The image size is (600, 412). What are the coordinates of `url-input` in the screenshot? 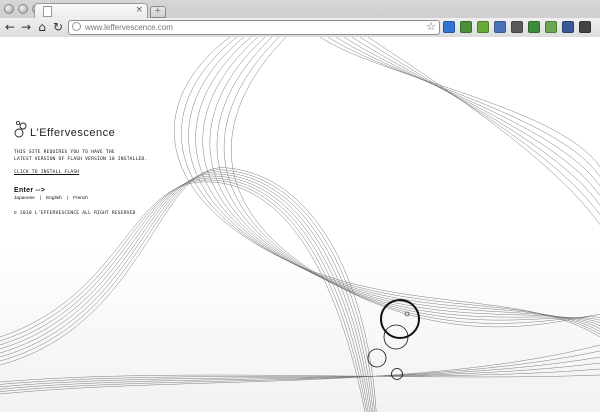 It's located at (247, 27).